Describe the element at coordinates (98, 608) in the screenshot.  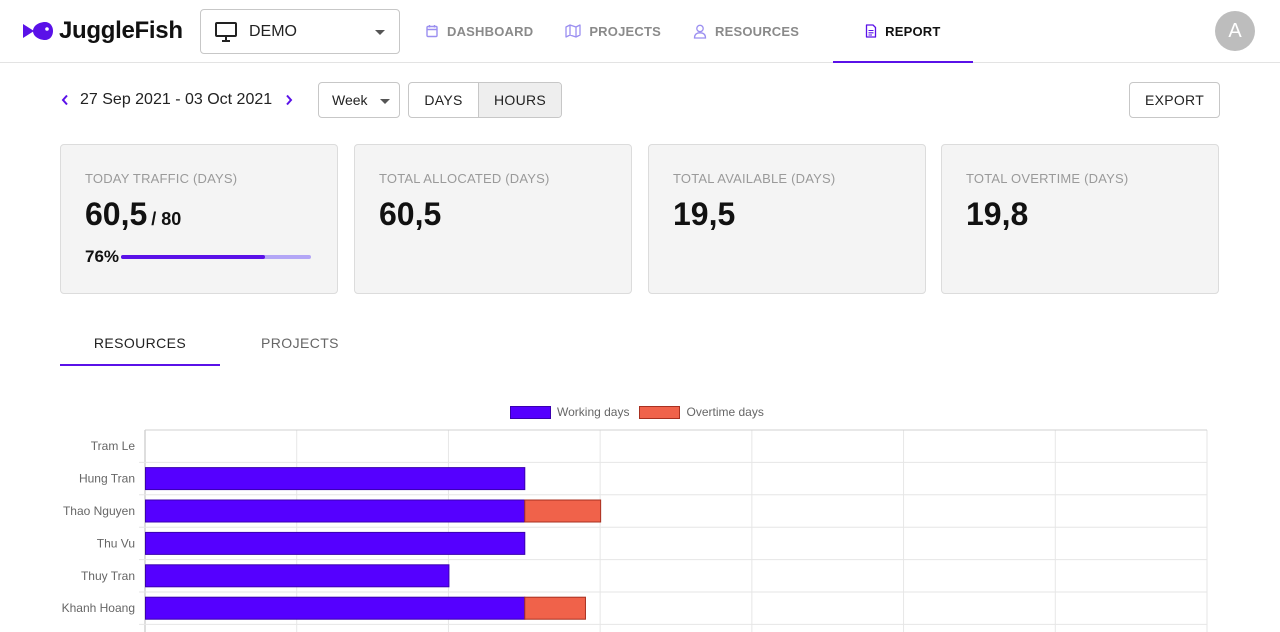
I see `y-tick-label: Khanh Hoang` at that location.